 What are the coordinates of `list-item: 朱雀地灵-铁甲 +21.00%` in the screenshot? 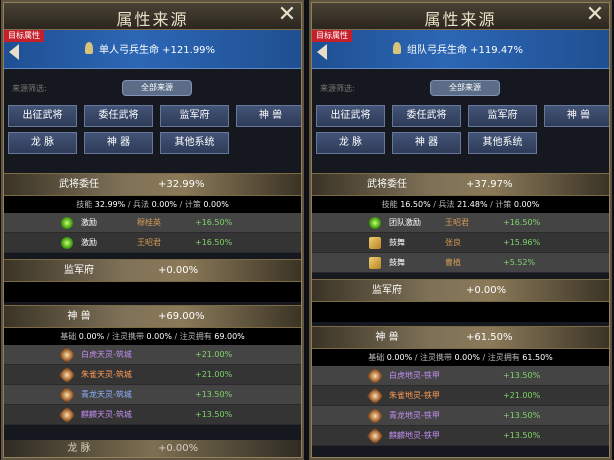 It's located at (460, 396).